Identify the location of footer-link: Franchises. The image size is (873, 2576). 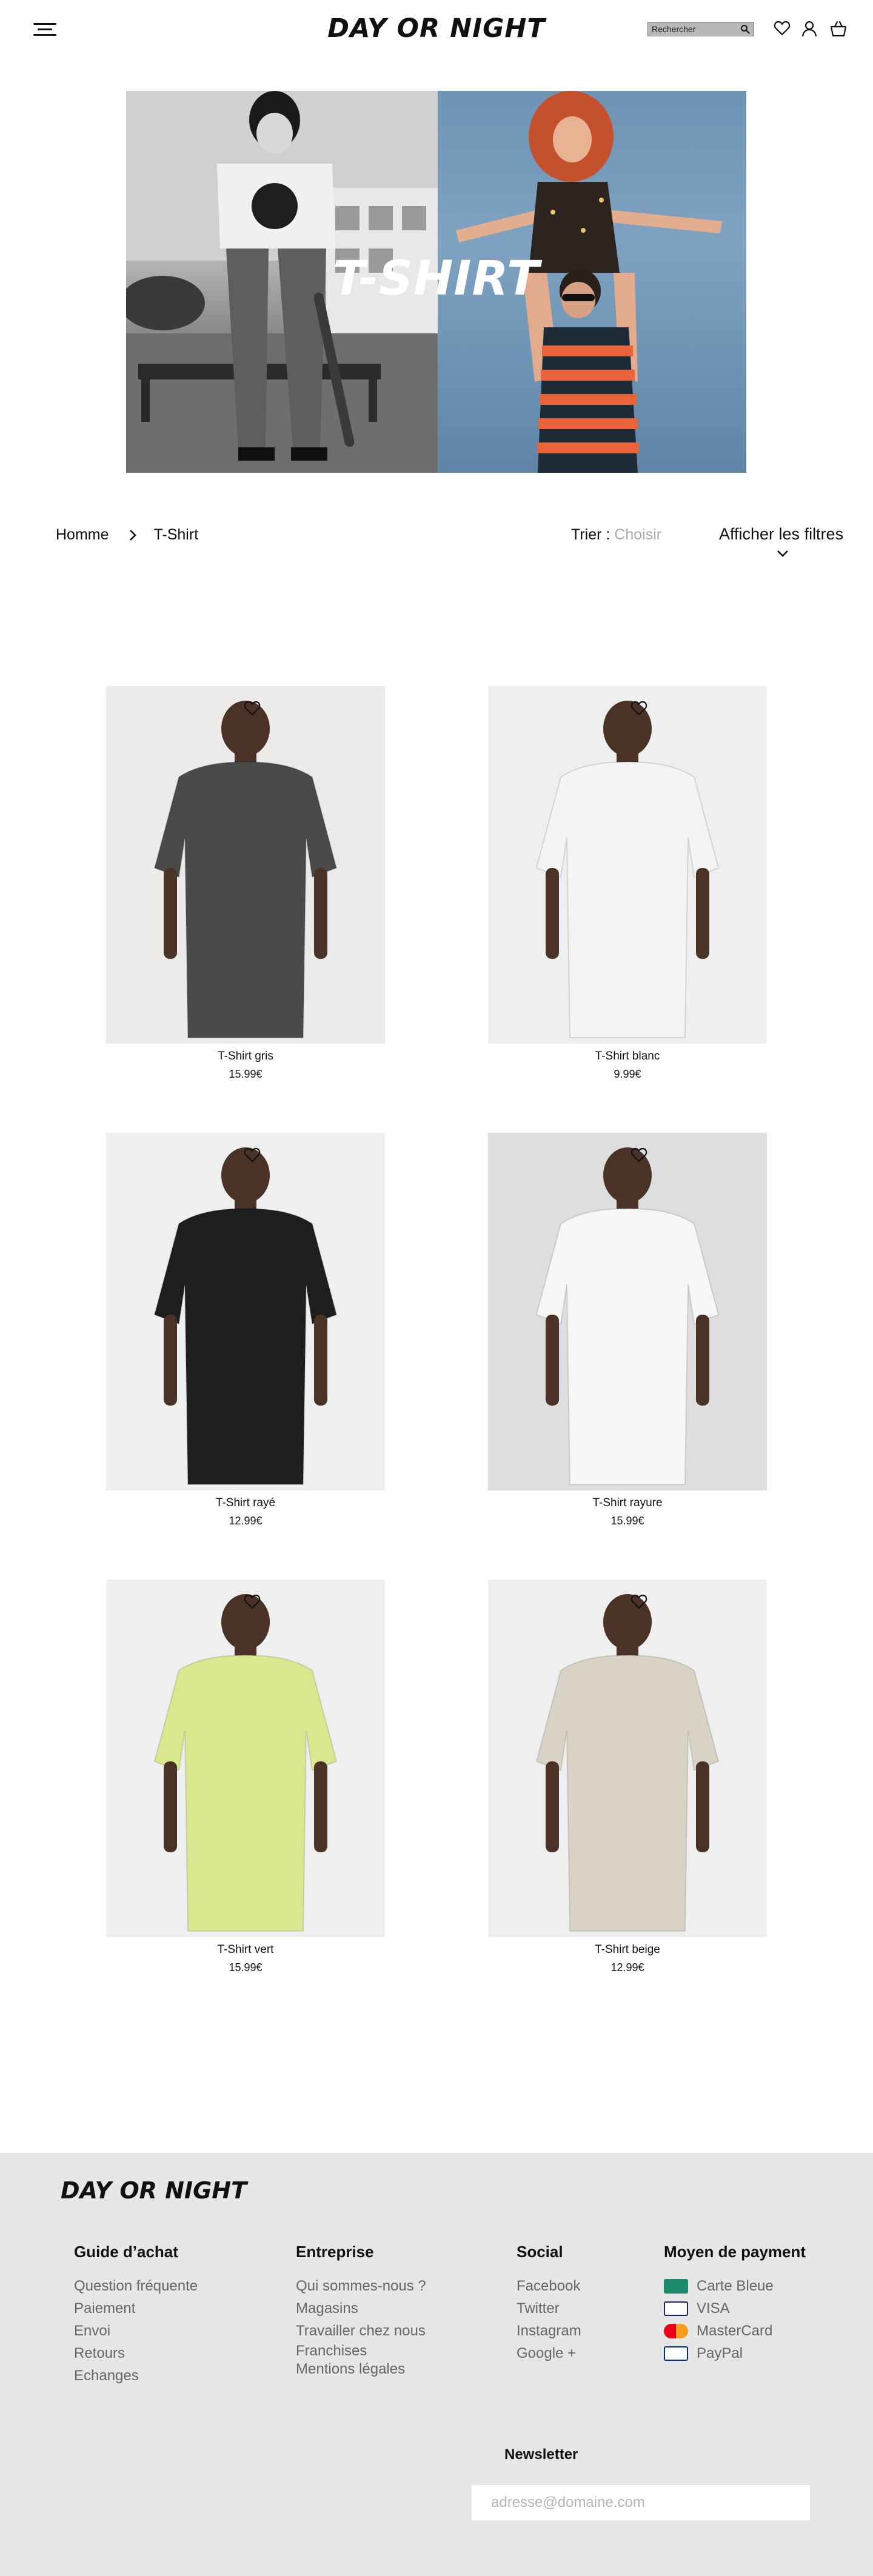
(361, 2351).